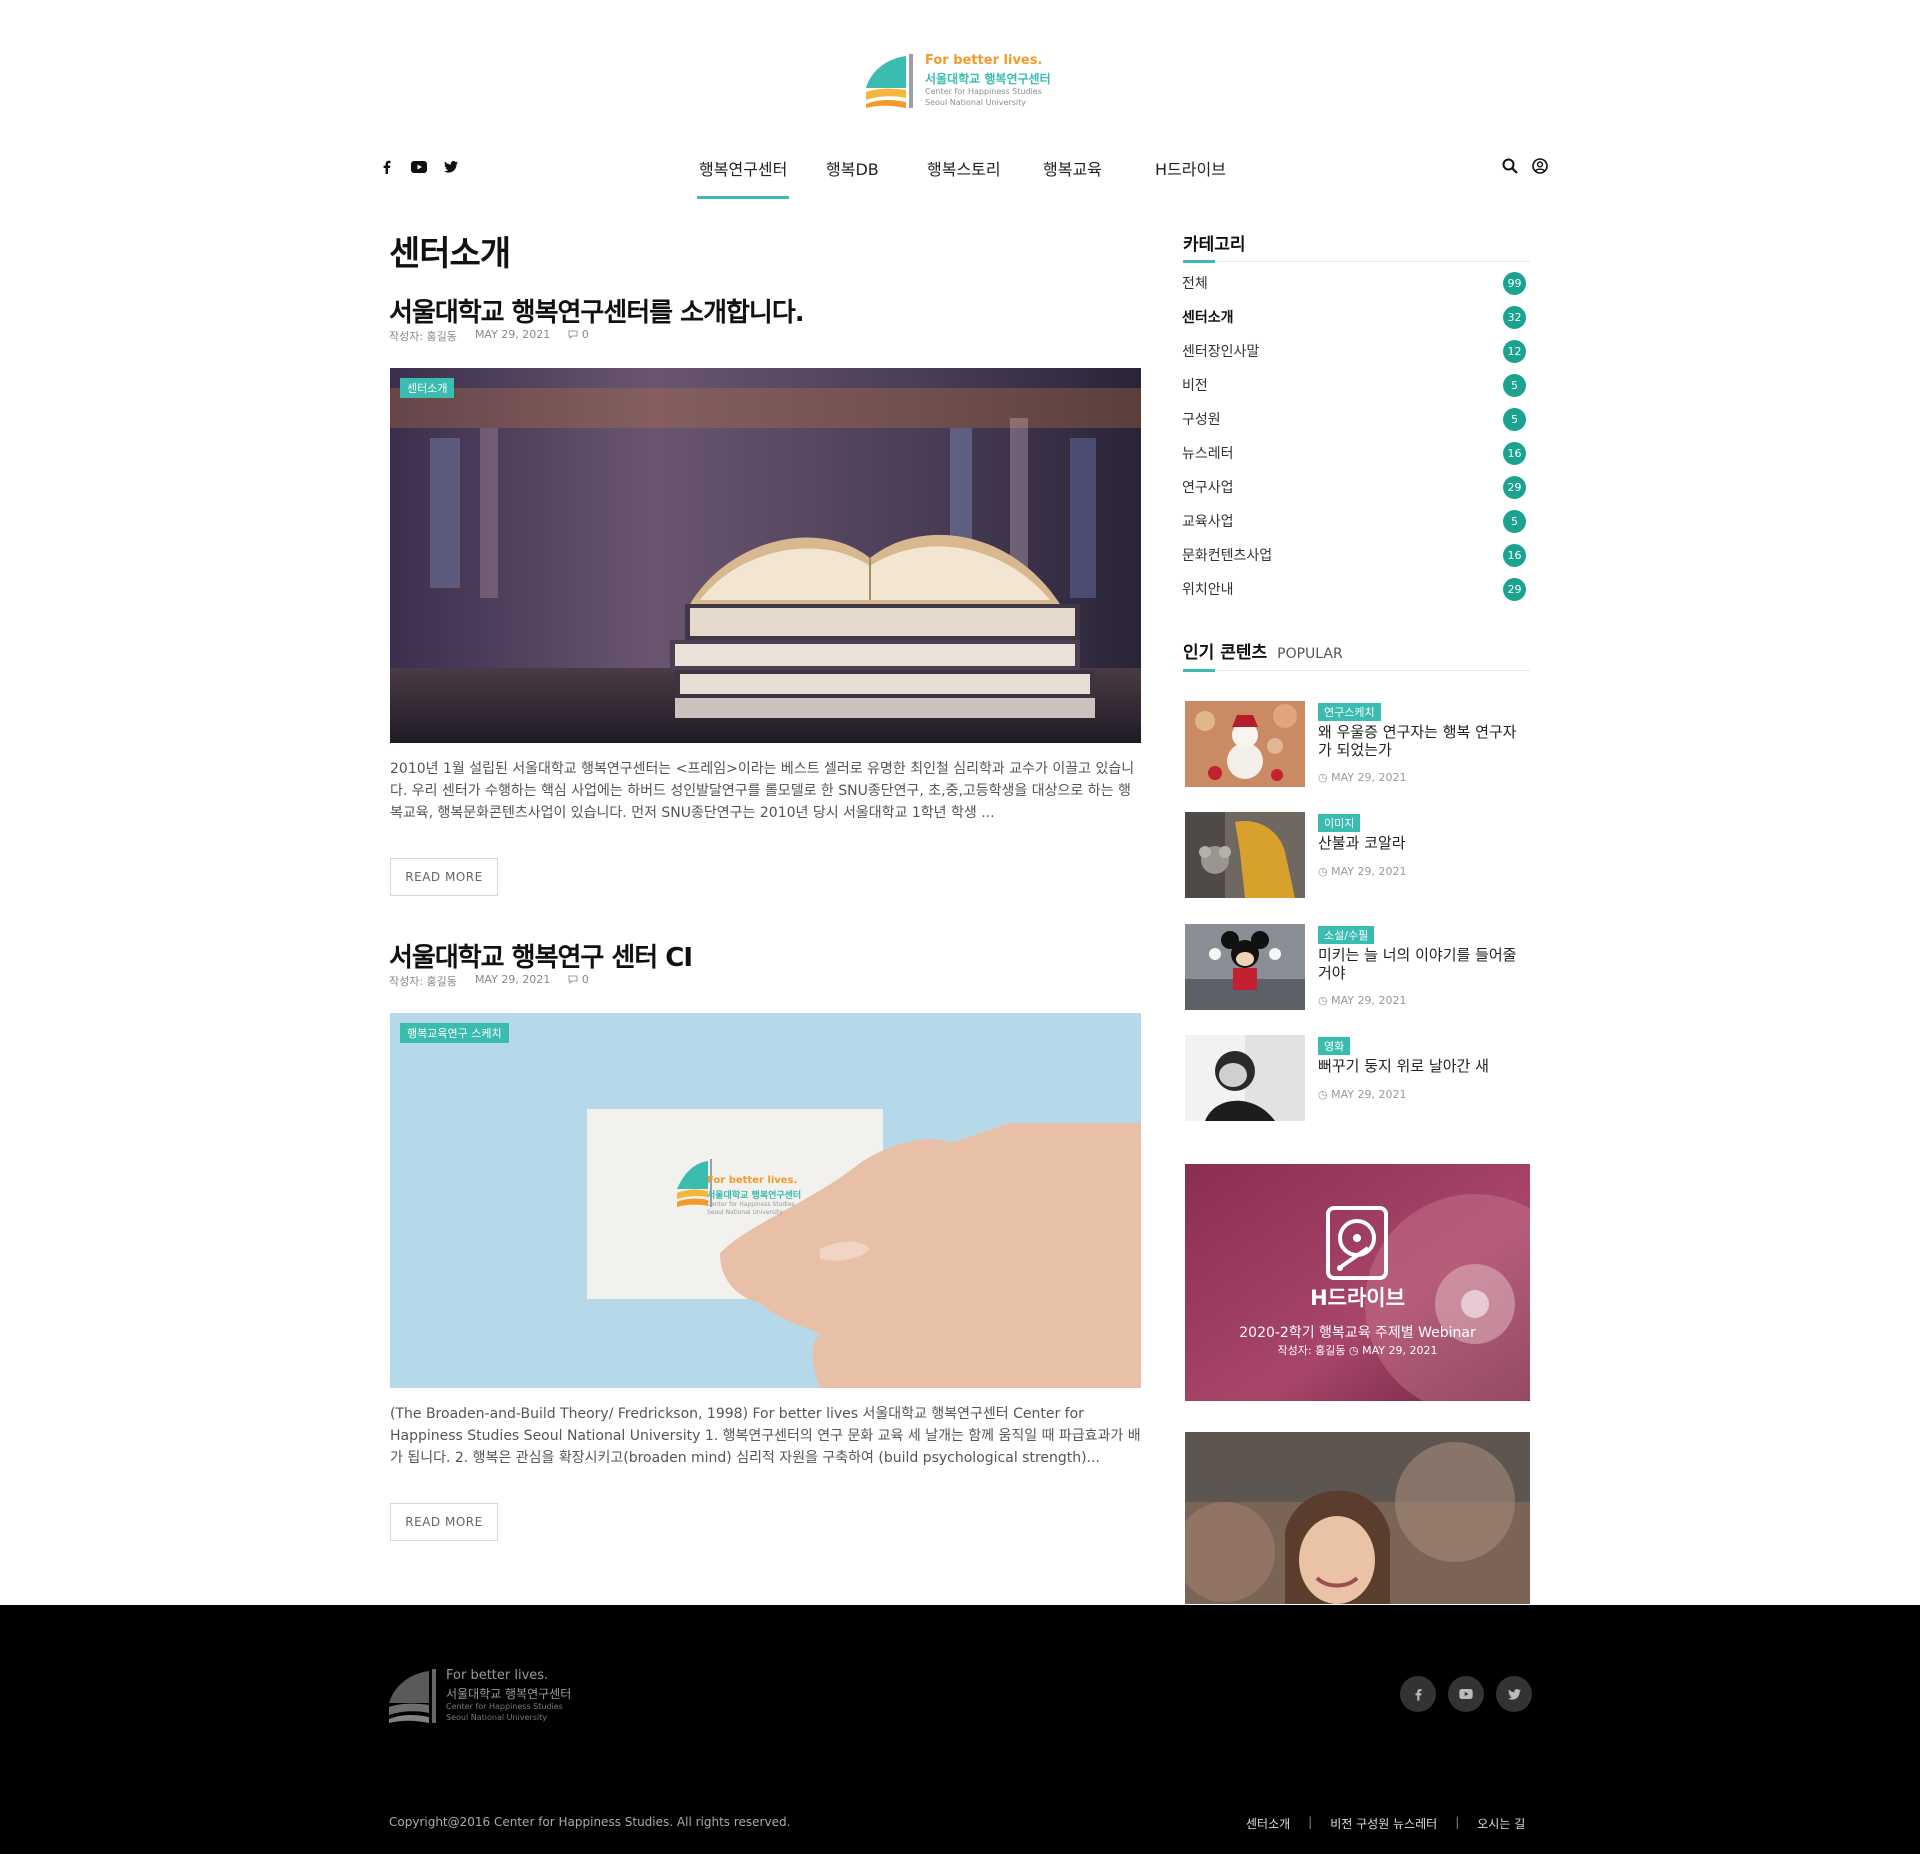  Describe the element at coordinates (450, 254) in the screenshot. I see `page-title: 센터소개` at that location.